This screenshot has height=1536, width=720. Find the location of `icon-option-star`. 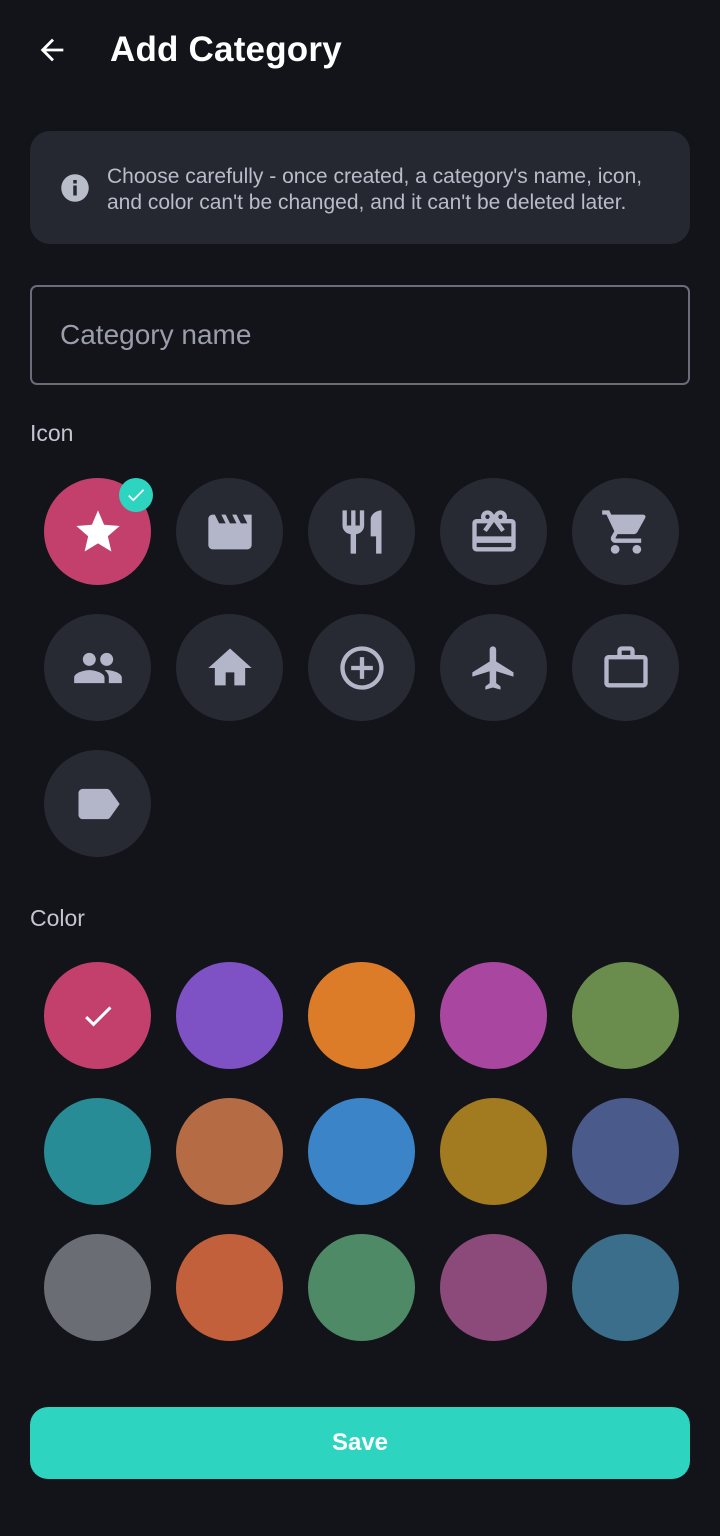

icon-option-star is located at coordinates (98, 531).